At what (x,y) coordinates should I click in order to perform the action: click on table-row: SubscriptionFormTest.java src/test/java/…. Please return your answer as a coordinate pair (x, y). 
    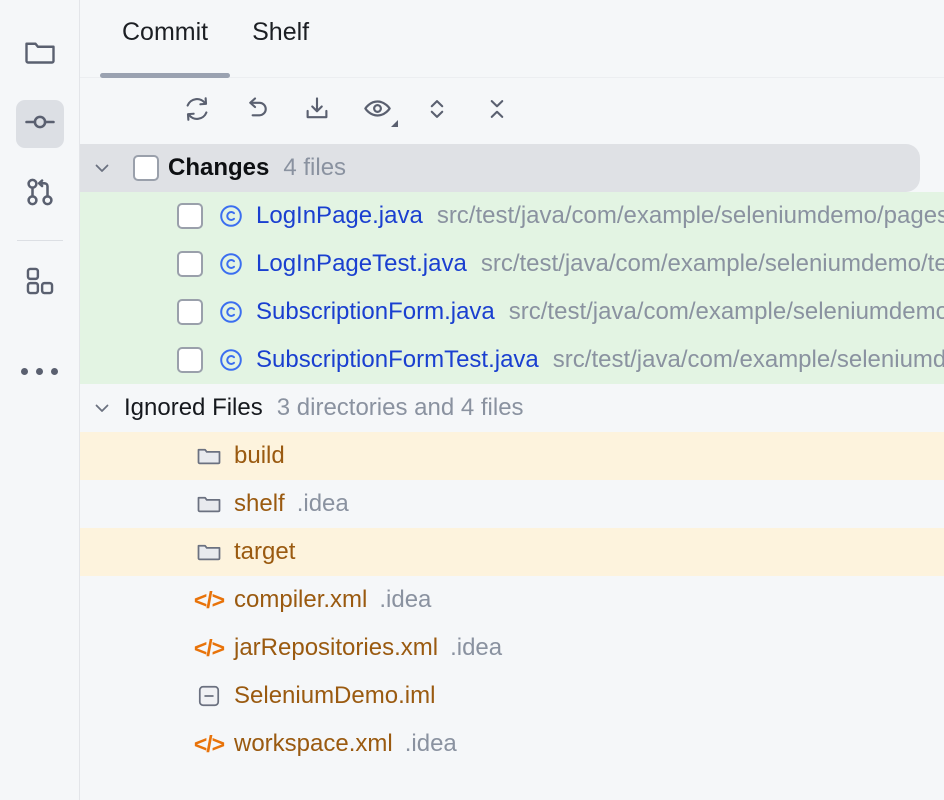
    Looking at the image, I should click on (512, 360).